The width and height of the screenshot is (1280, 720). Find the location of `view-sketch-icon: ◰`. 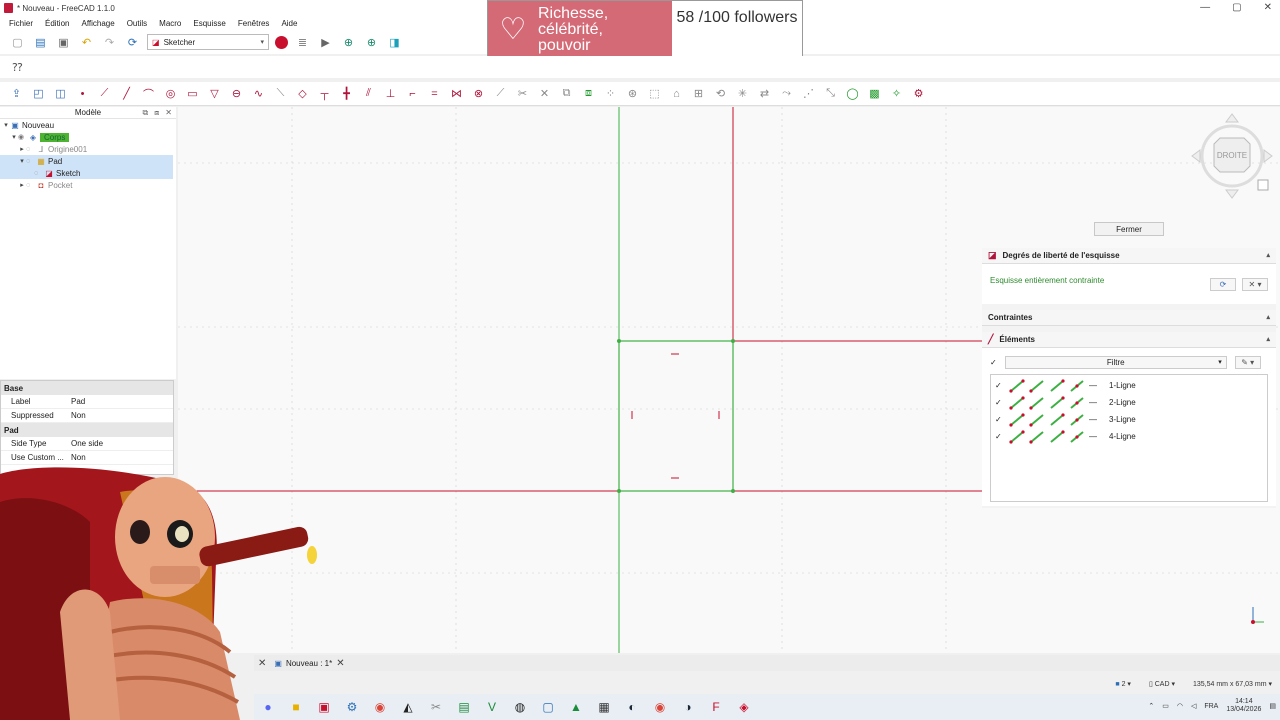

view-sketch-icon: ◰ is located at coordinates (38, 93).